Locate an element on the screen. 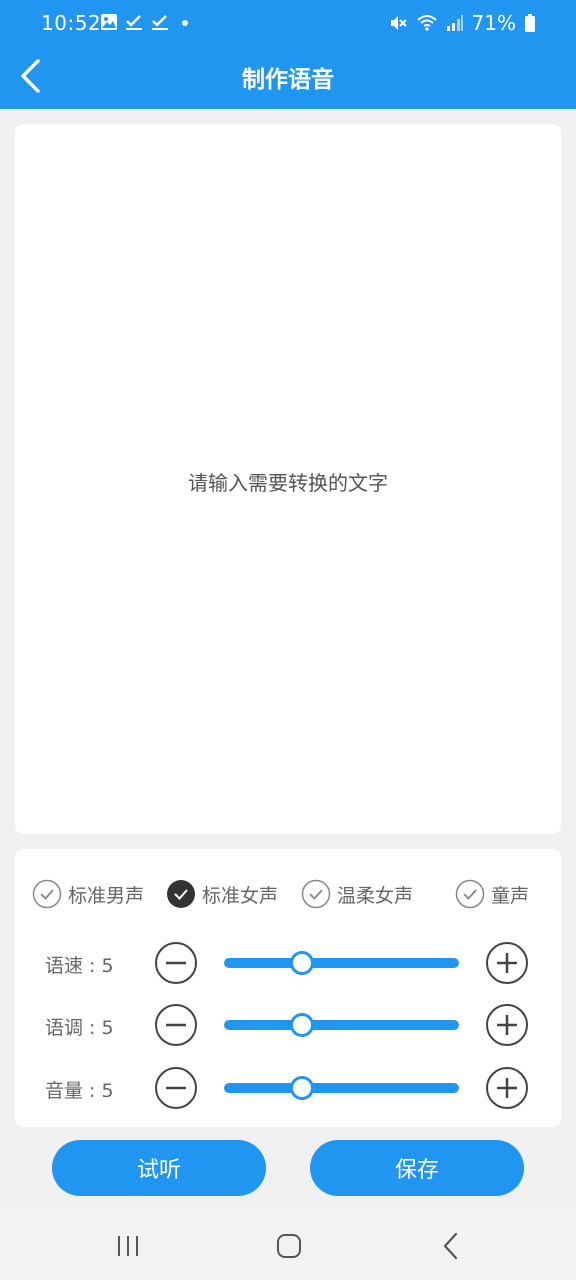  listen-button: 试听 is located at coordinates (159, 1168).